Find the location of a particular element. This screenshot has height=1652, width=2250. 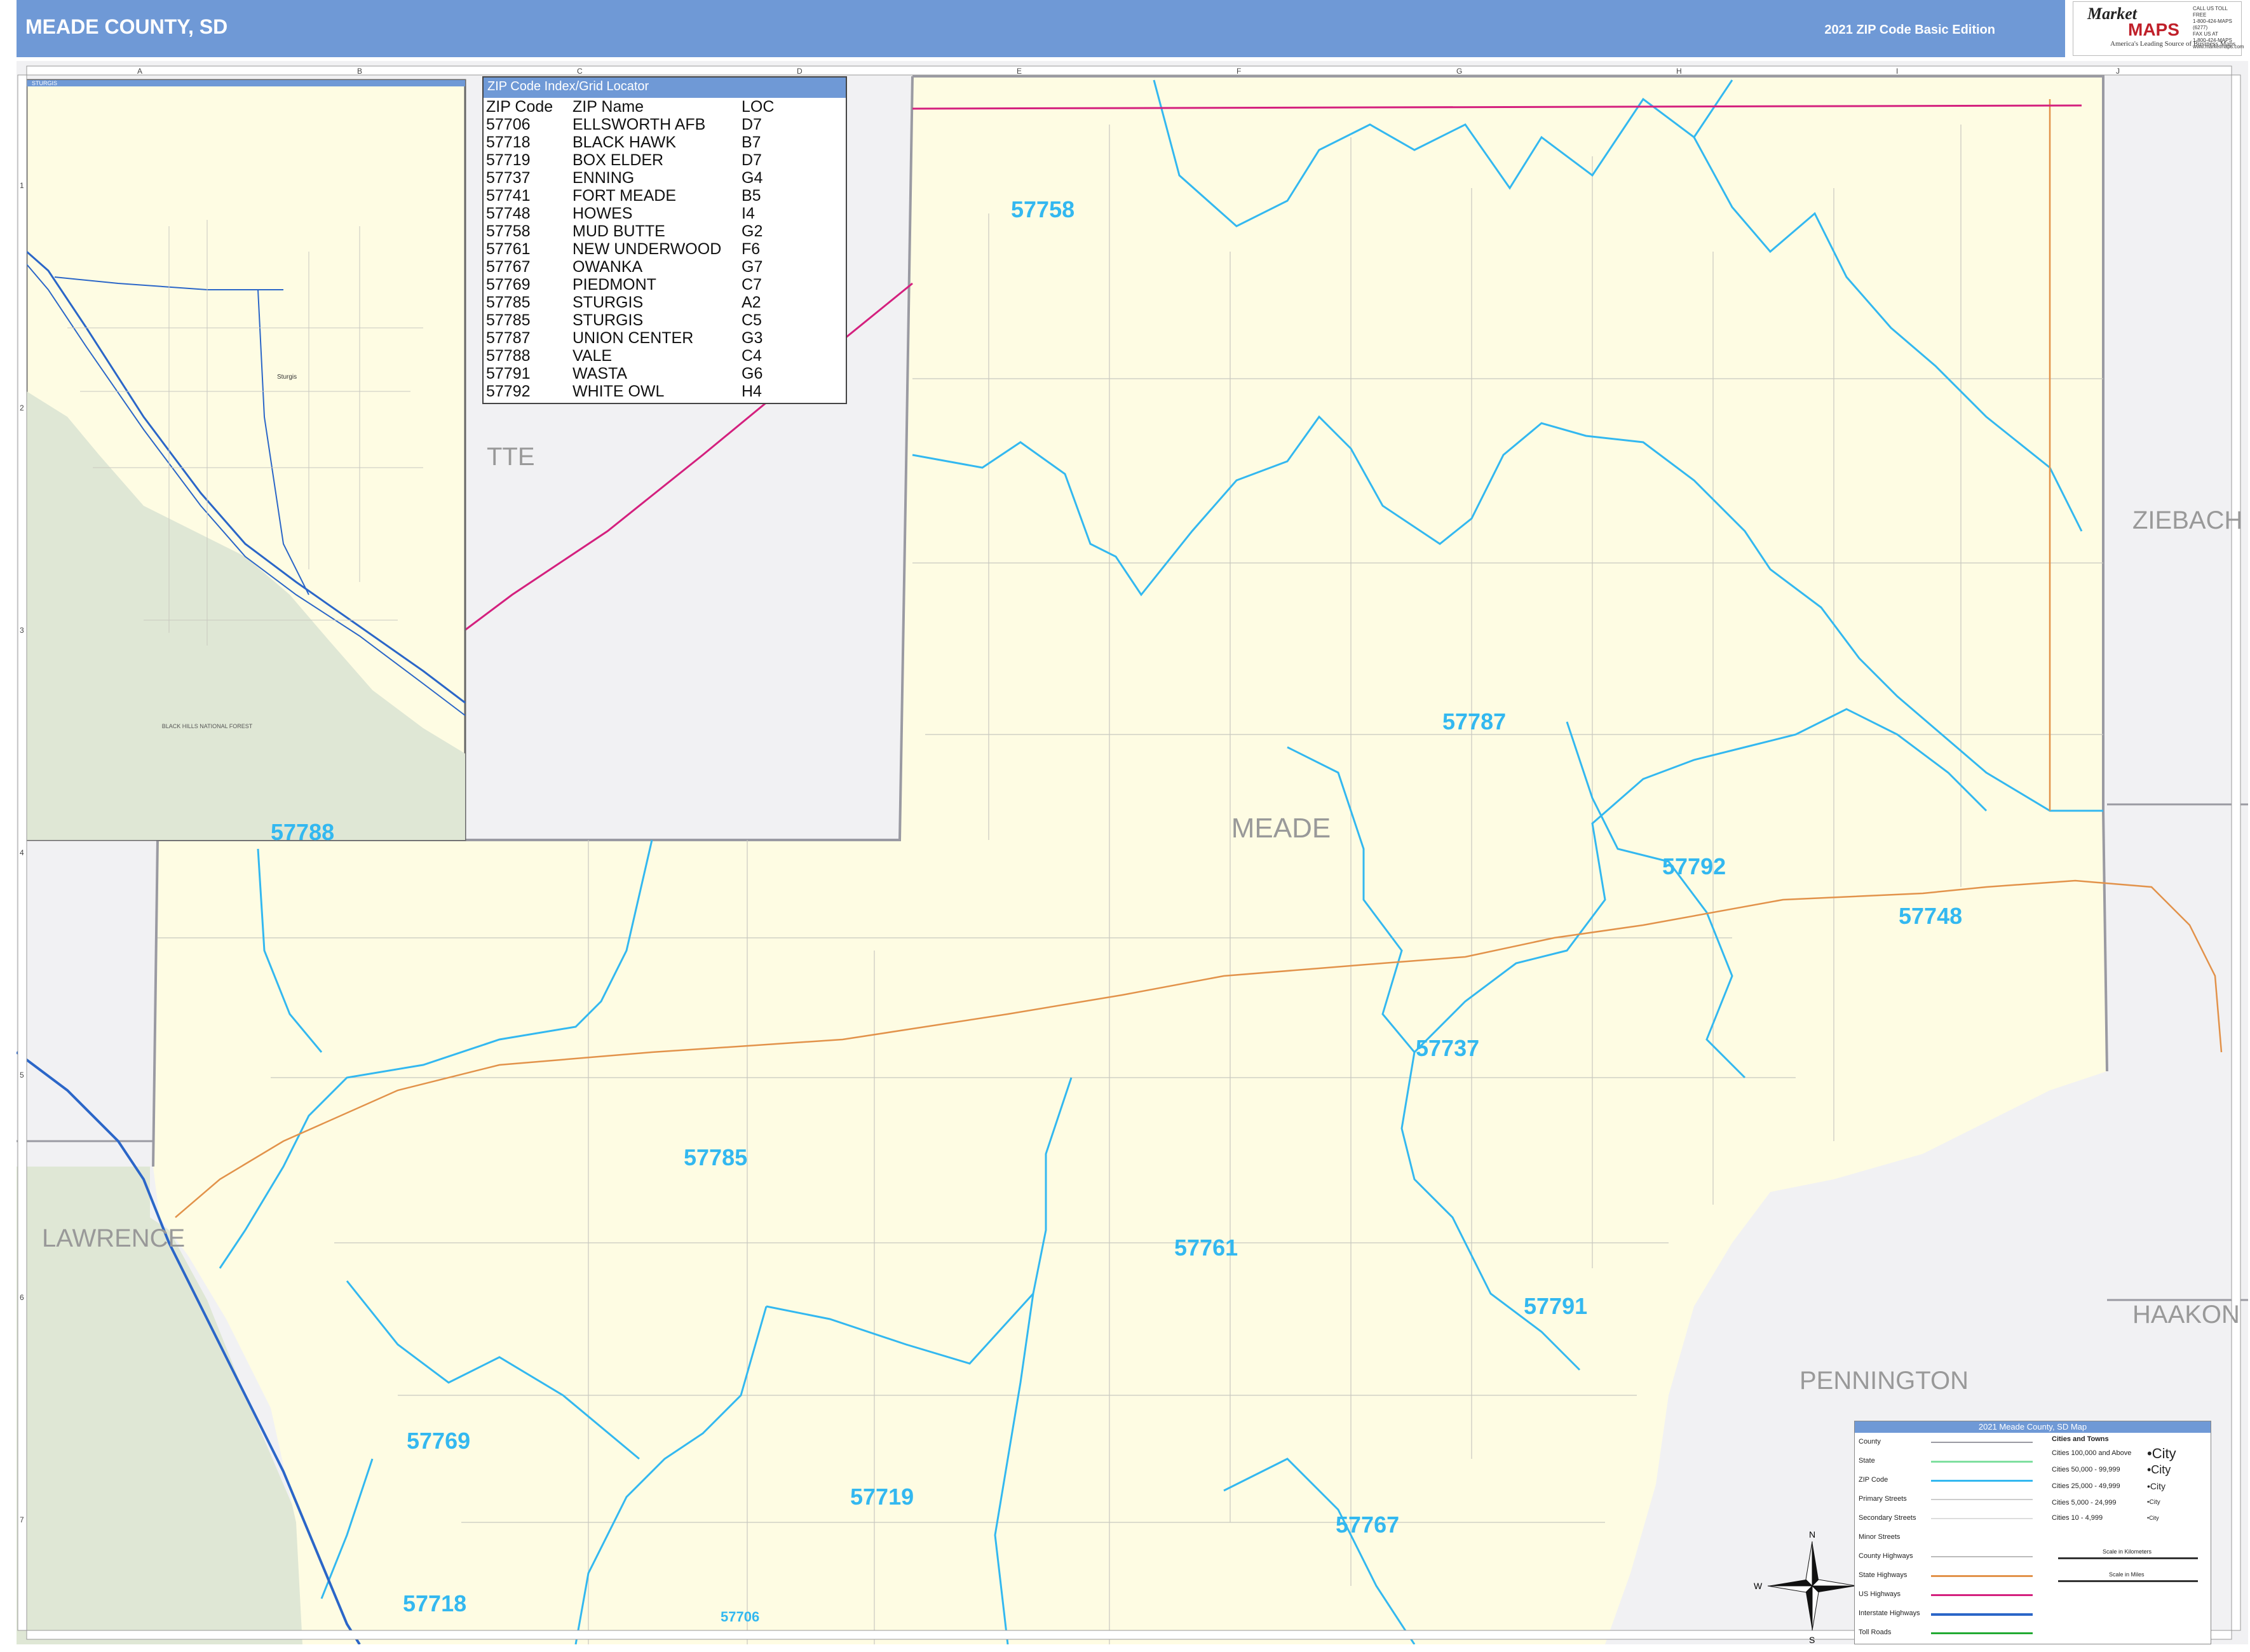

zip-label-57791: 57791 is located at coordinates (1555, 1306).